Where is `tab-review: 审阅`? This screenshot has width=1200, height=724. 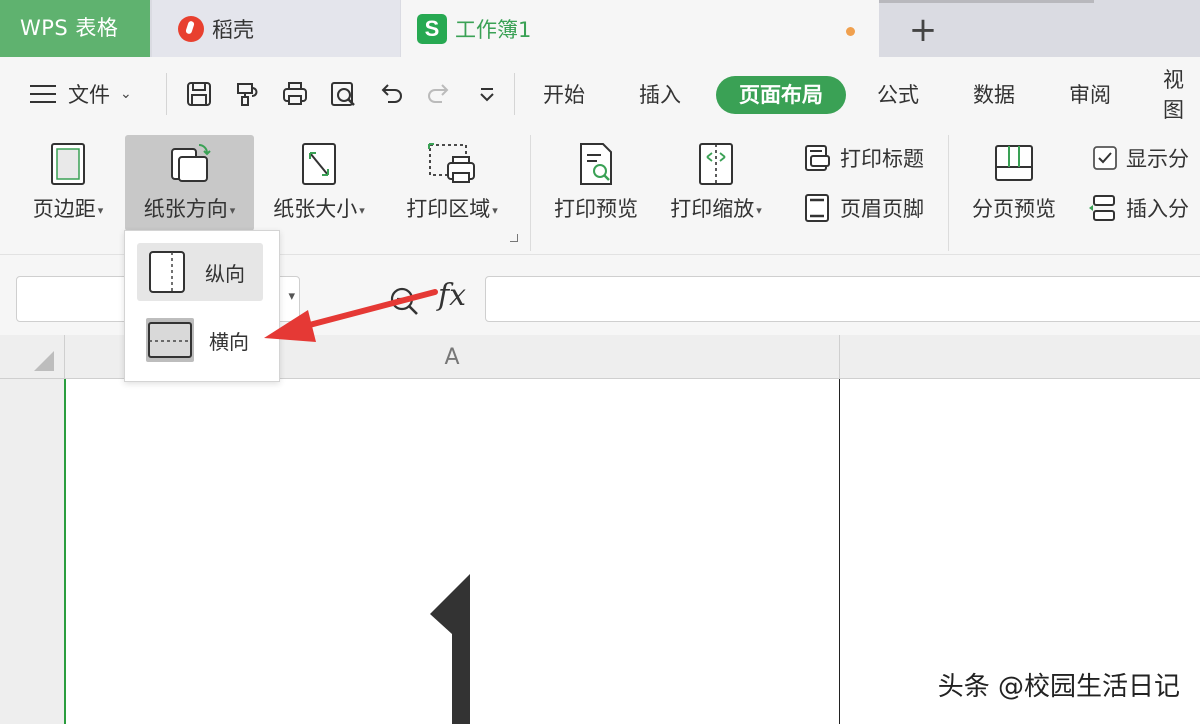 tab-review: 审阅 is located at coordinates (1090, 94).